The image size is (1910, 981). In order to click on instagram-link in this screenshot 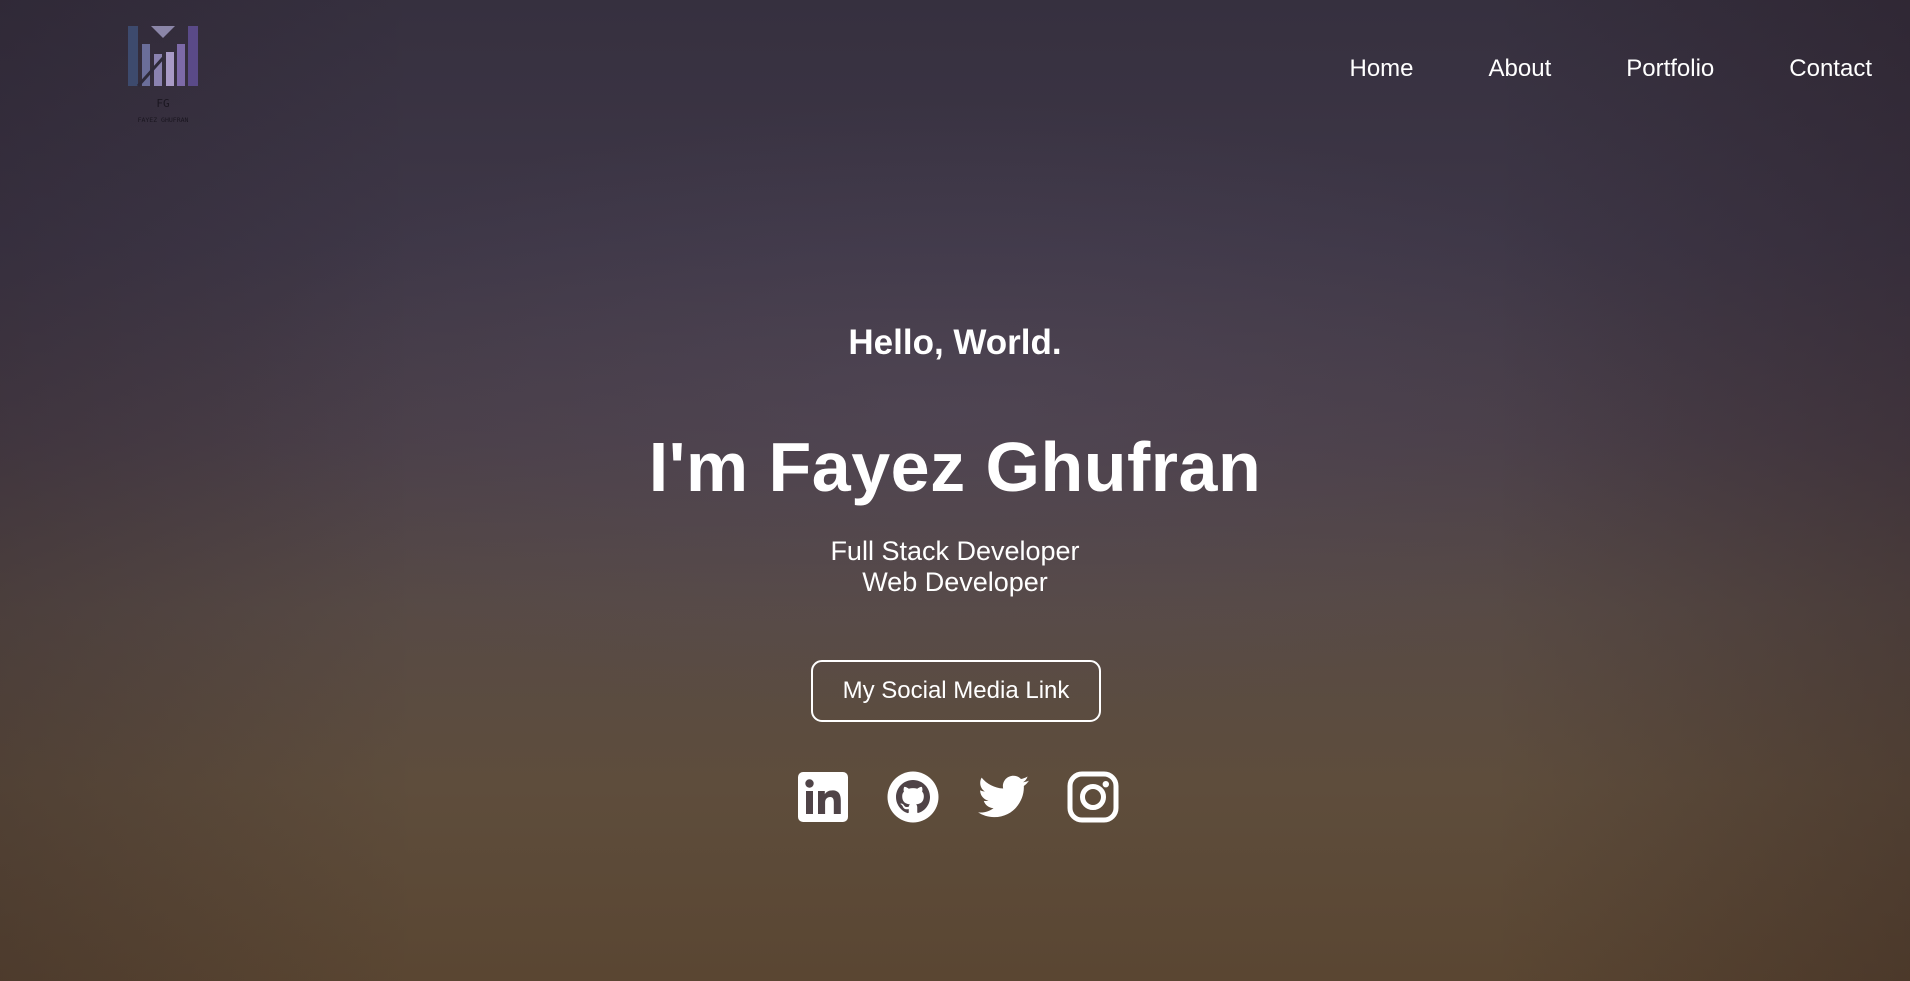, I will do `click(1093, 797)`.